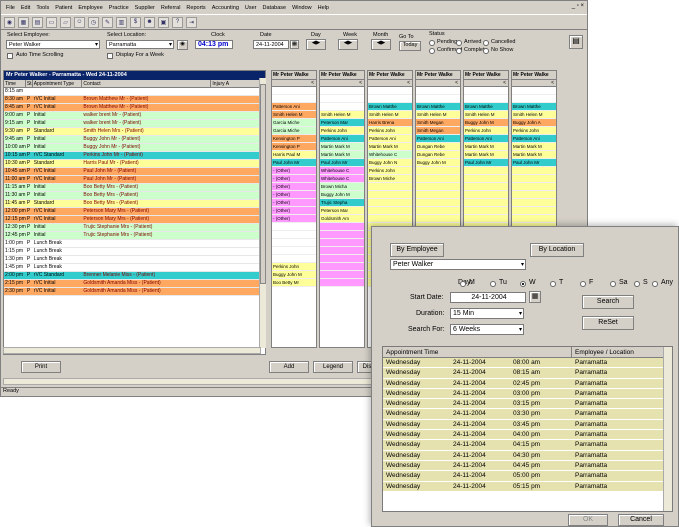  I want to click on column-header: Time, so click(15, 83).